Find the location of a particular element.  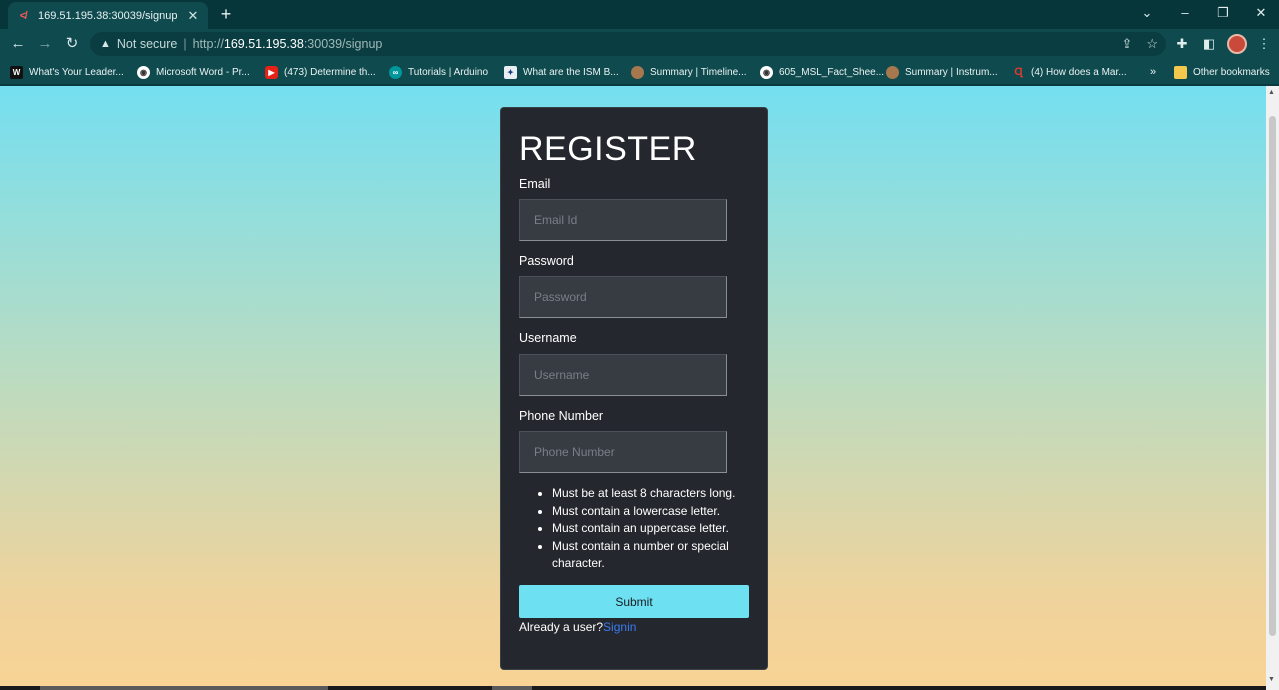

app-favicon-icon: ≮ is located at coordinates (23, 15).